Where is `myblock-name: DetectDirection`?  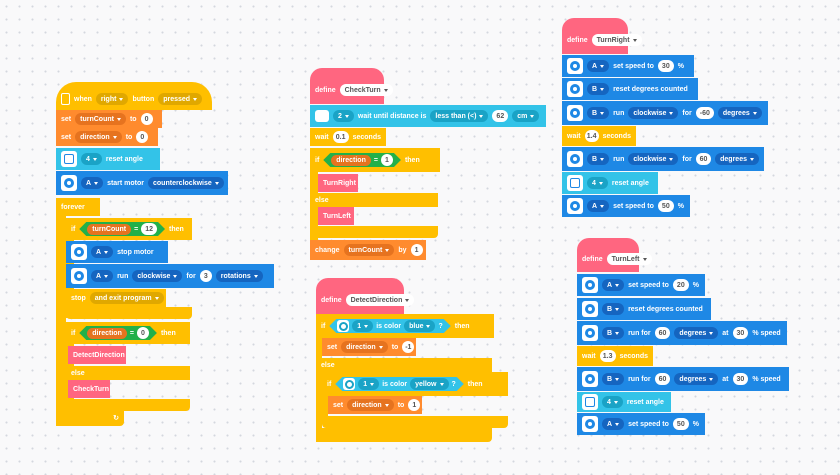
myblock-name: DetectDirection is located at coordinates (380, 300).